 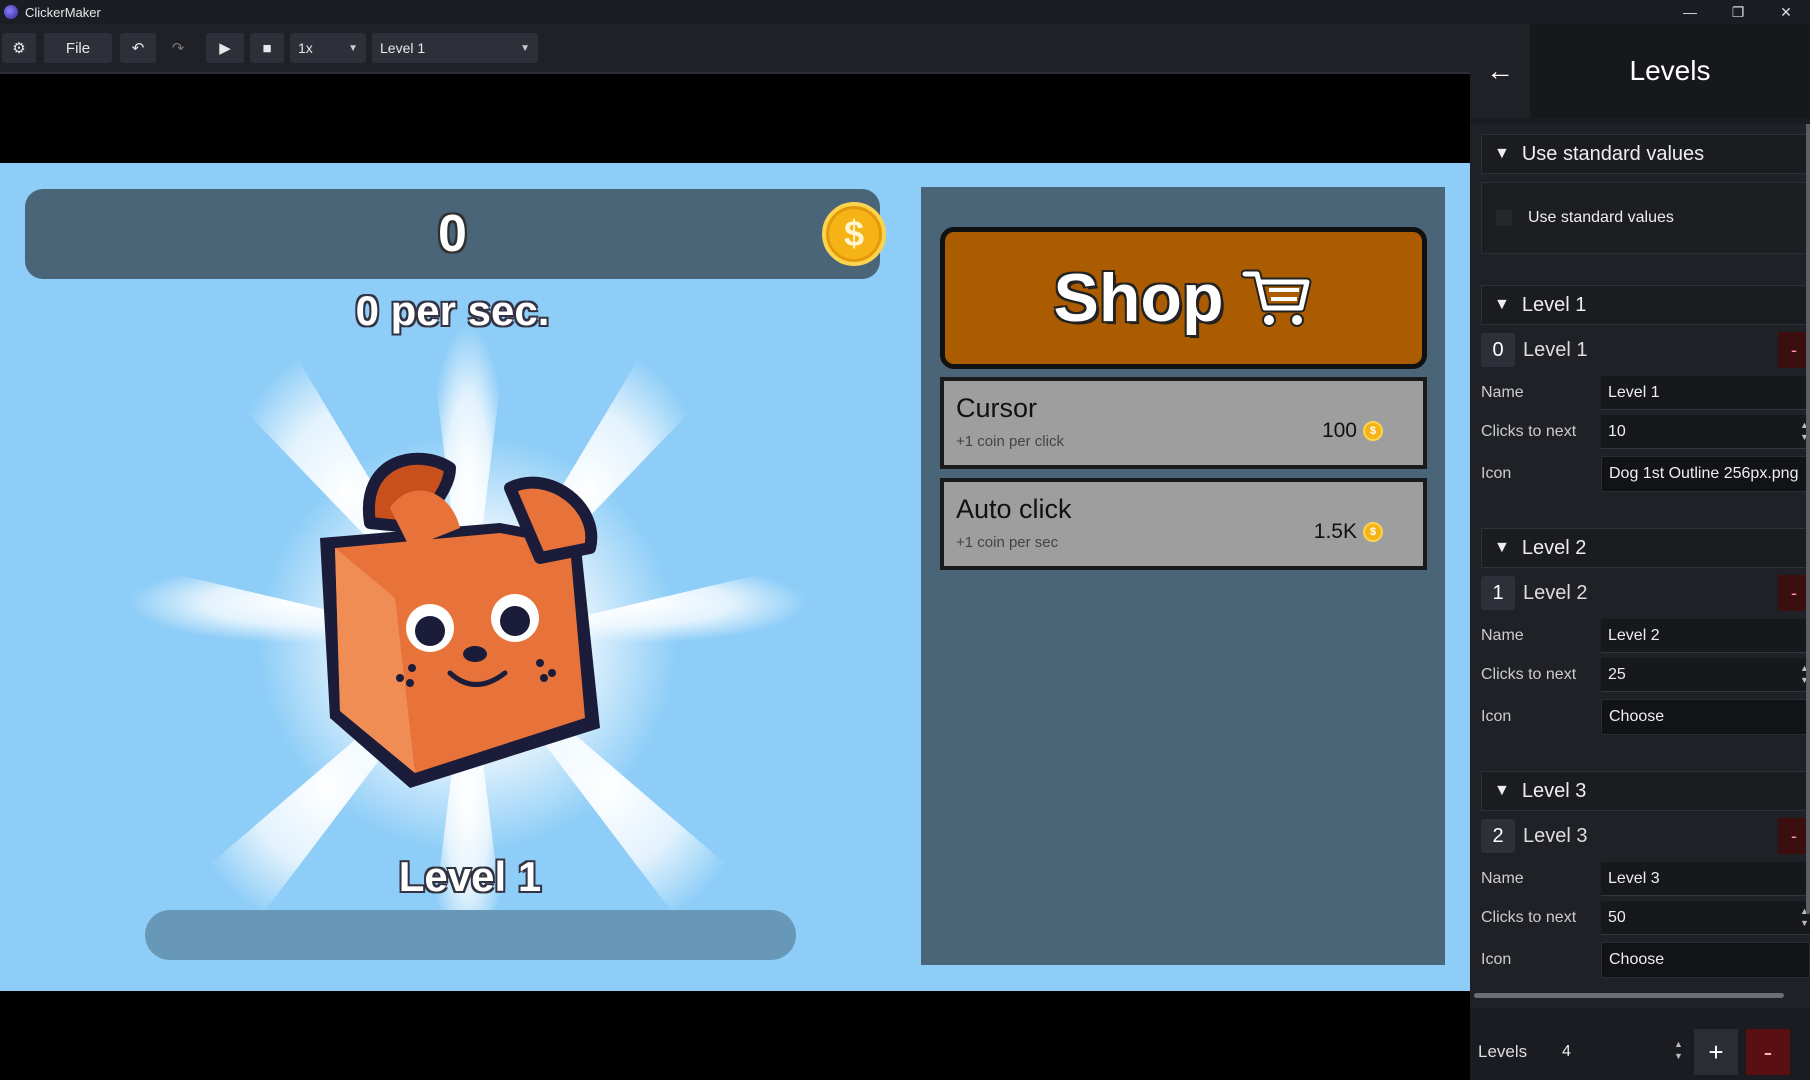 I want to click on level-name-input: Level 2, so click(x=1705, y=636).